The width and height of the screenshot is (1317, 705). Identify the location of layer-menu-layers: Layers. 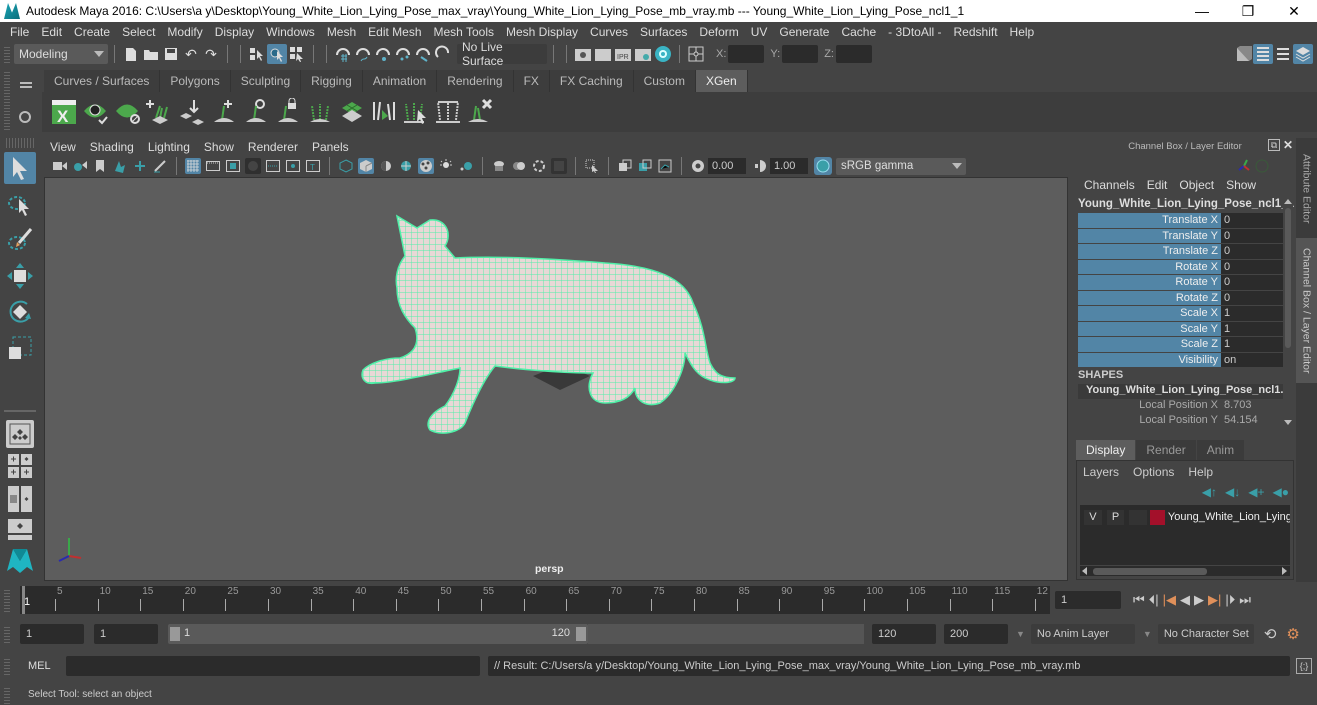
(1101, 472).